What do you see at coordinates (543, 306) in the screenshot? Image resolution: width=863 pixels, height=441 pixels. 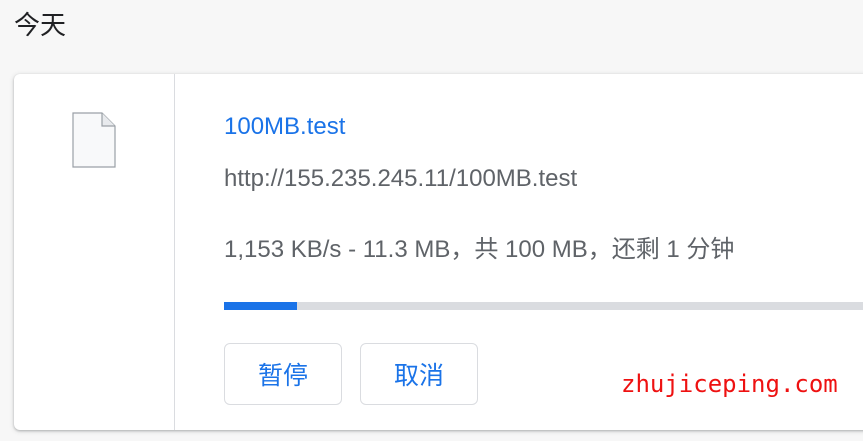 I see `progress-bar` at bounding box center [543, 306].